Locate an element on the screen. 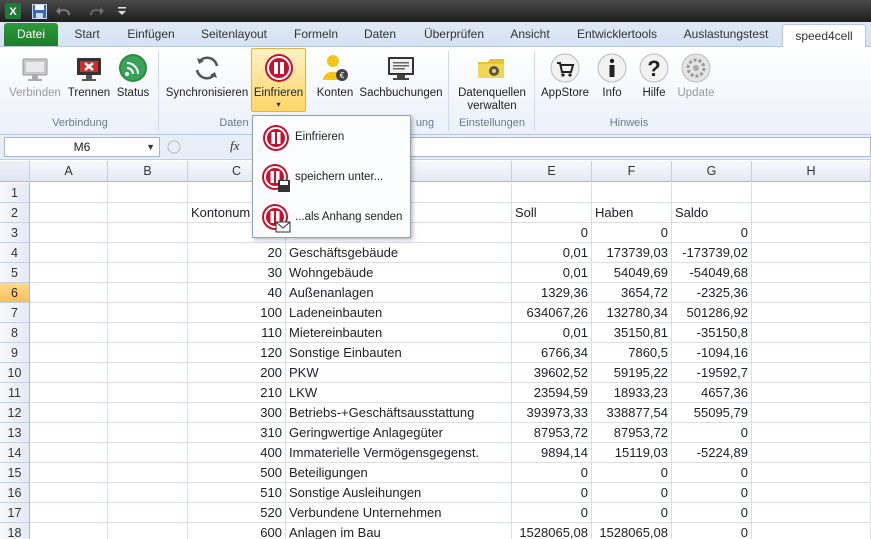 The image size is (871, 539). cell-b3 is located at coordinates (148, 233).